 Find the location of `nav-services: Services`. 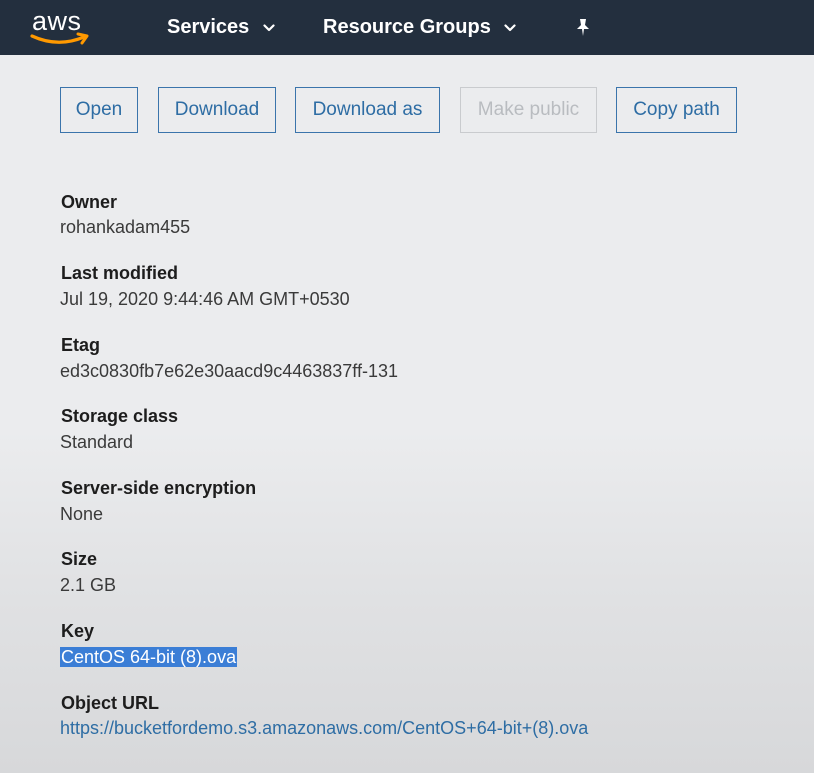

nav-services: Services is located at coordinates (221, 27).